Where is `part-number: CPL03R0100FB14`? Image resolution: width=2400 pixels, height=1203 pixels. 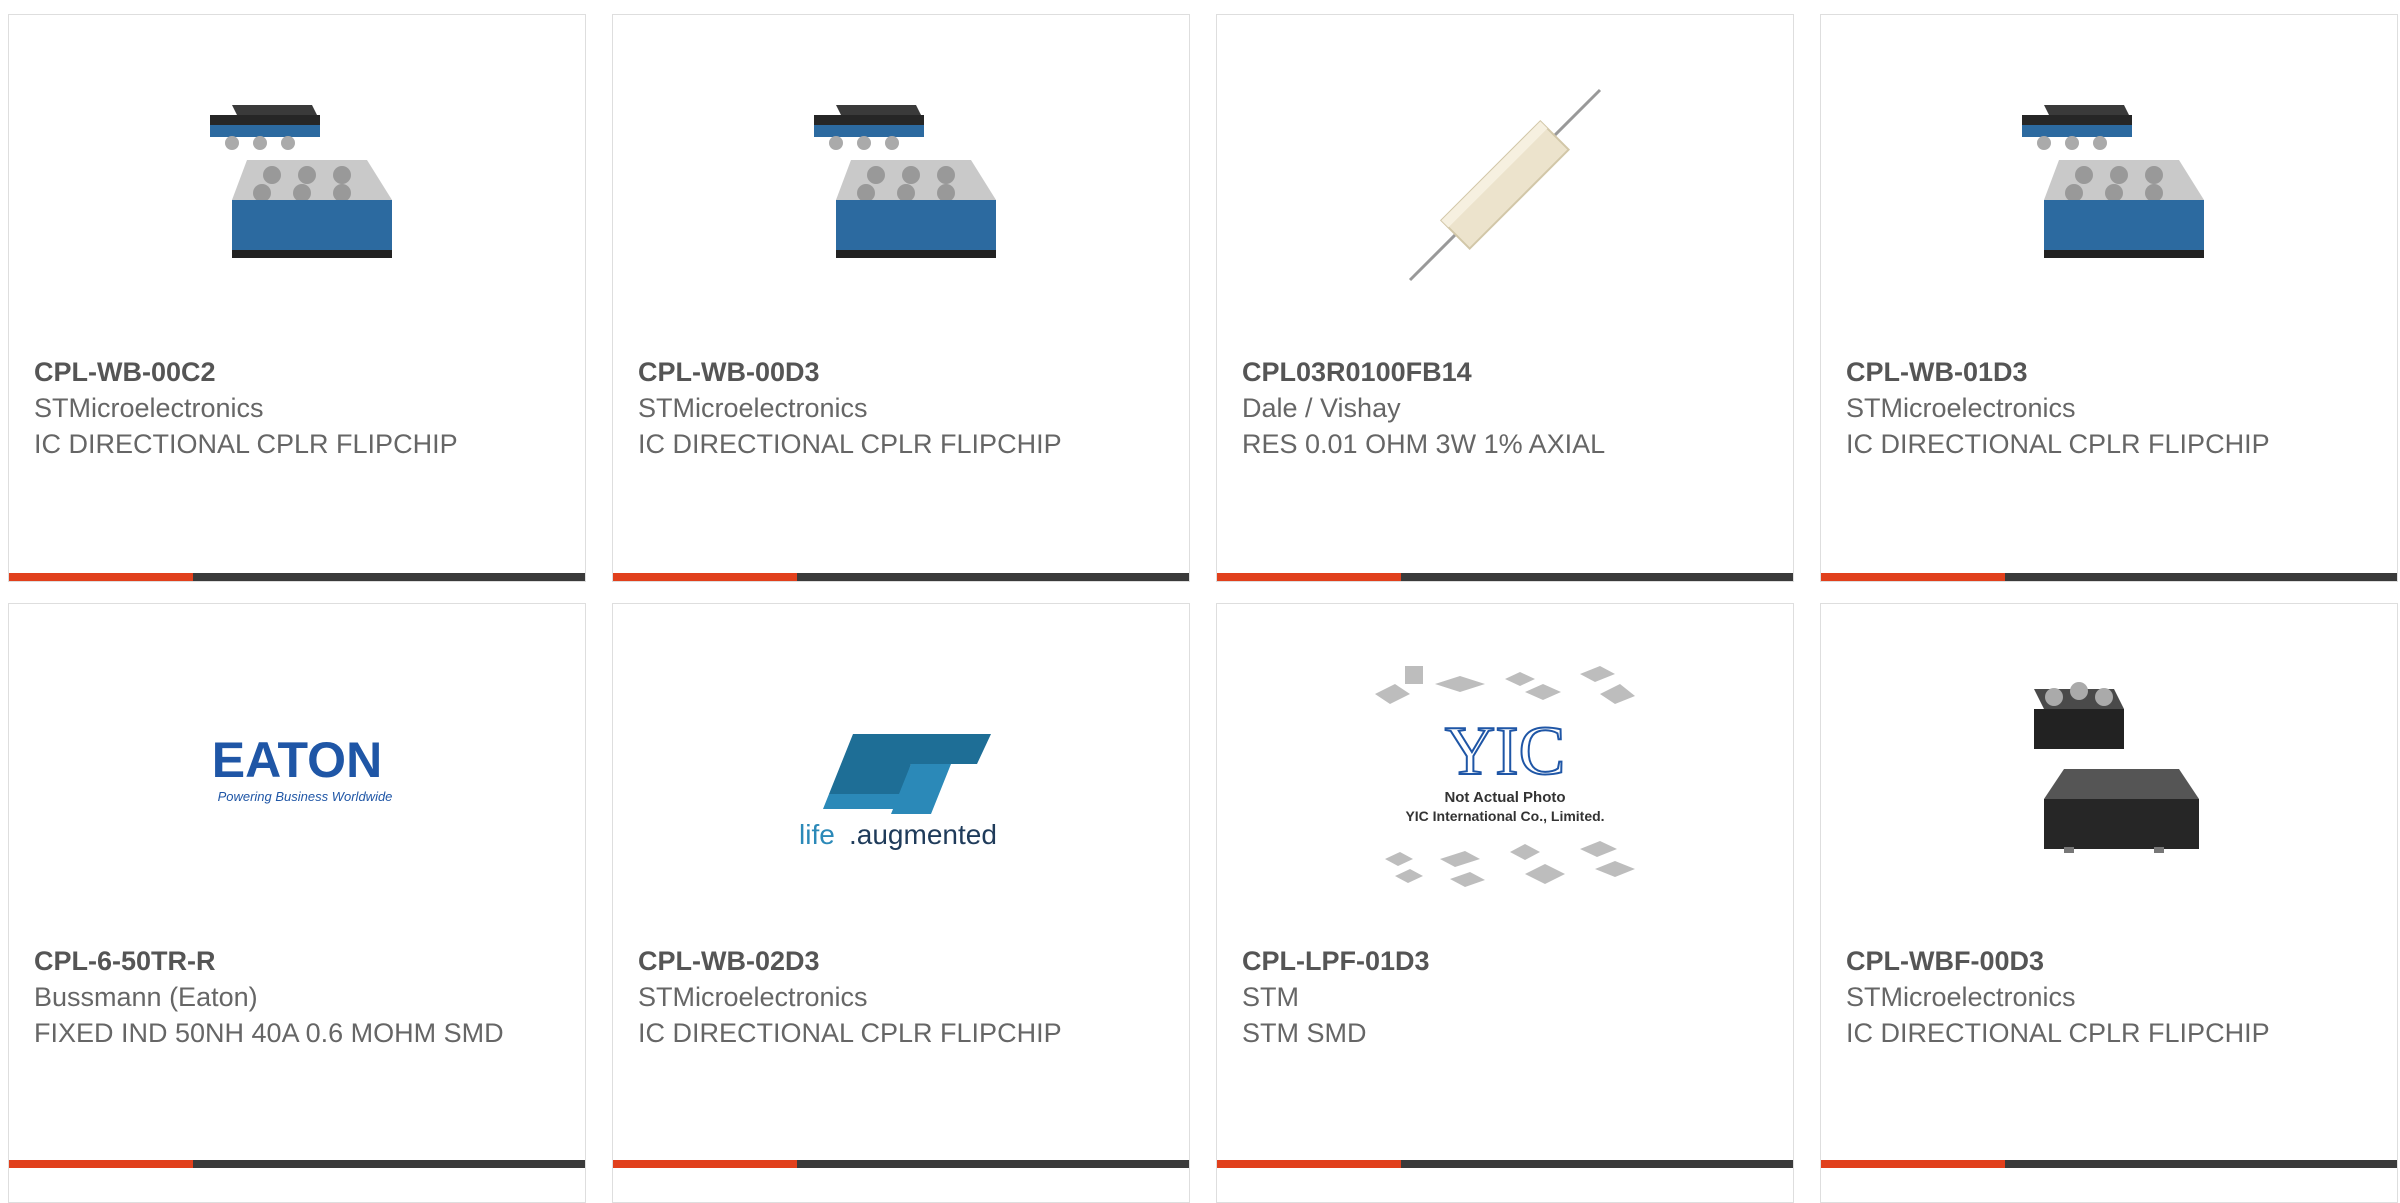
part-number: CPL03R0100FB14 is located at coordinates (1507, 372).